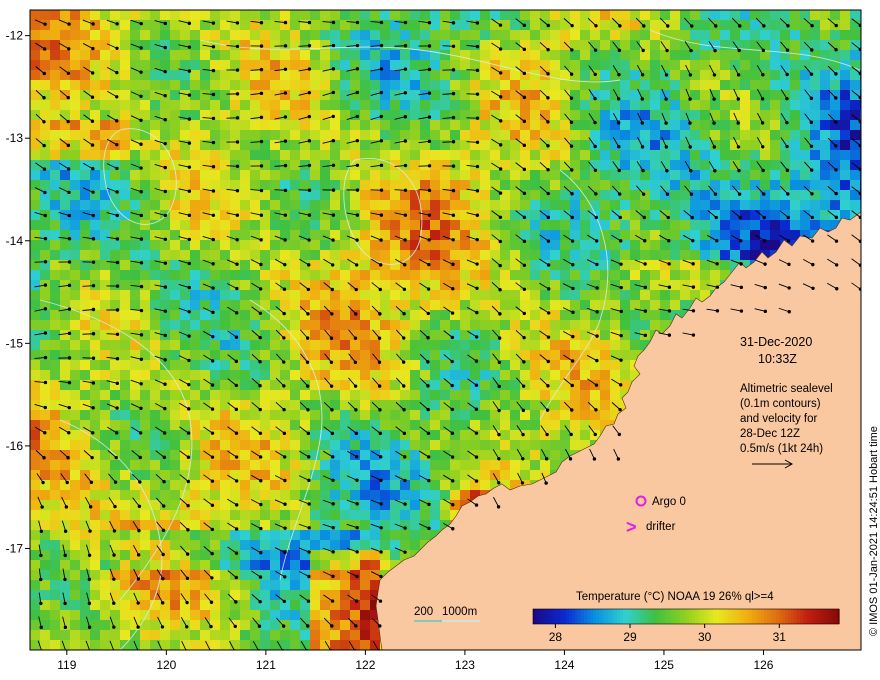 The height and width of the screenshot is (680, 880). I want to click on desc-line-1: Altimetric sealevel, so click(786, 389).